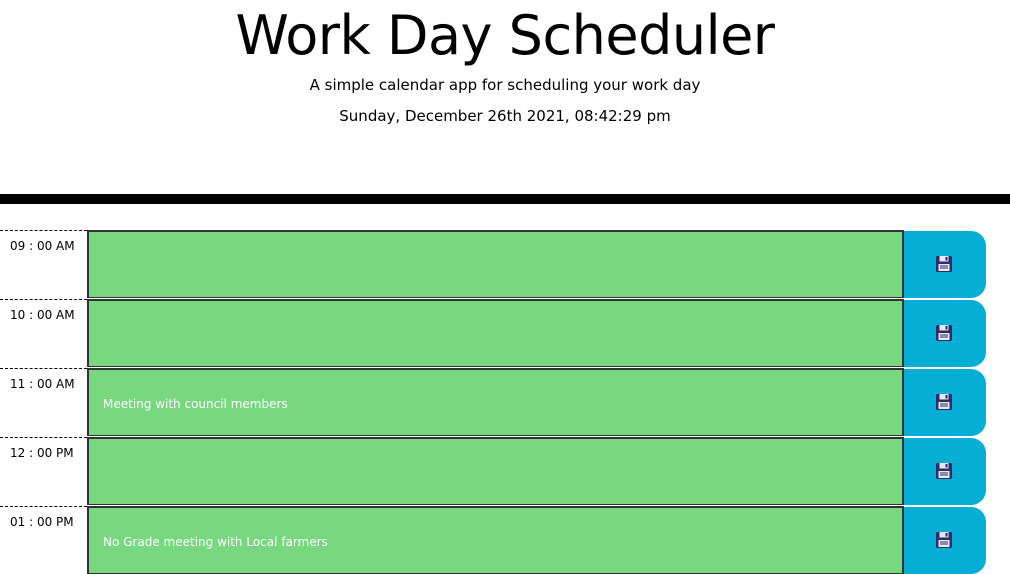 The image size is (1010, 574). Describe the element at coordinates (505, 199) in the screenshot. I see `header-divider` at that location.